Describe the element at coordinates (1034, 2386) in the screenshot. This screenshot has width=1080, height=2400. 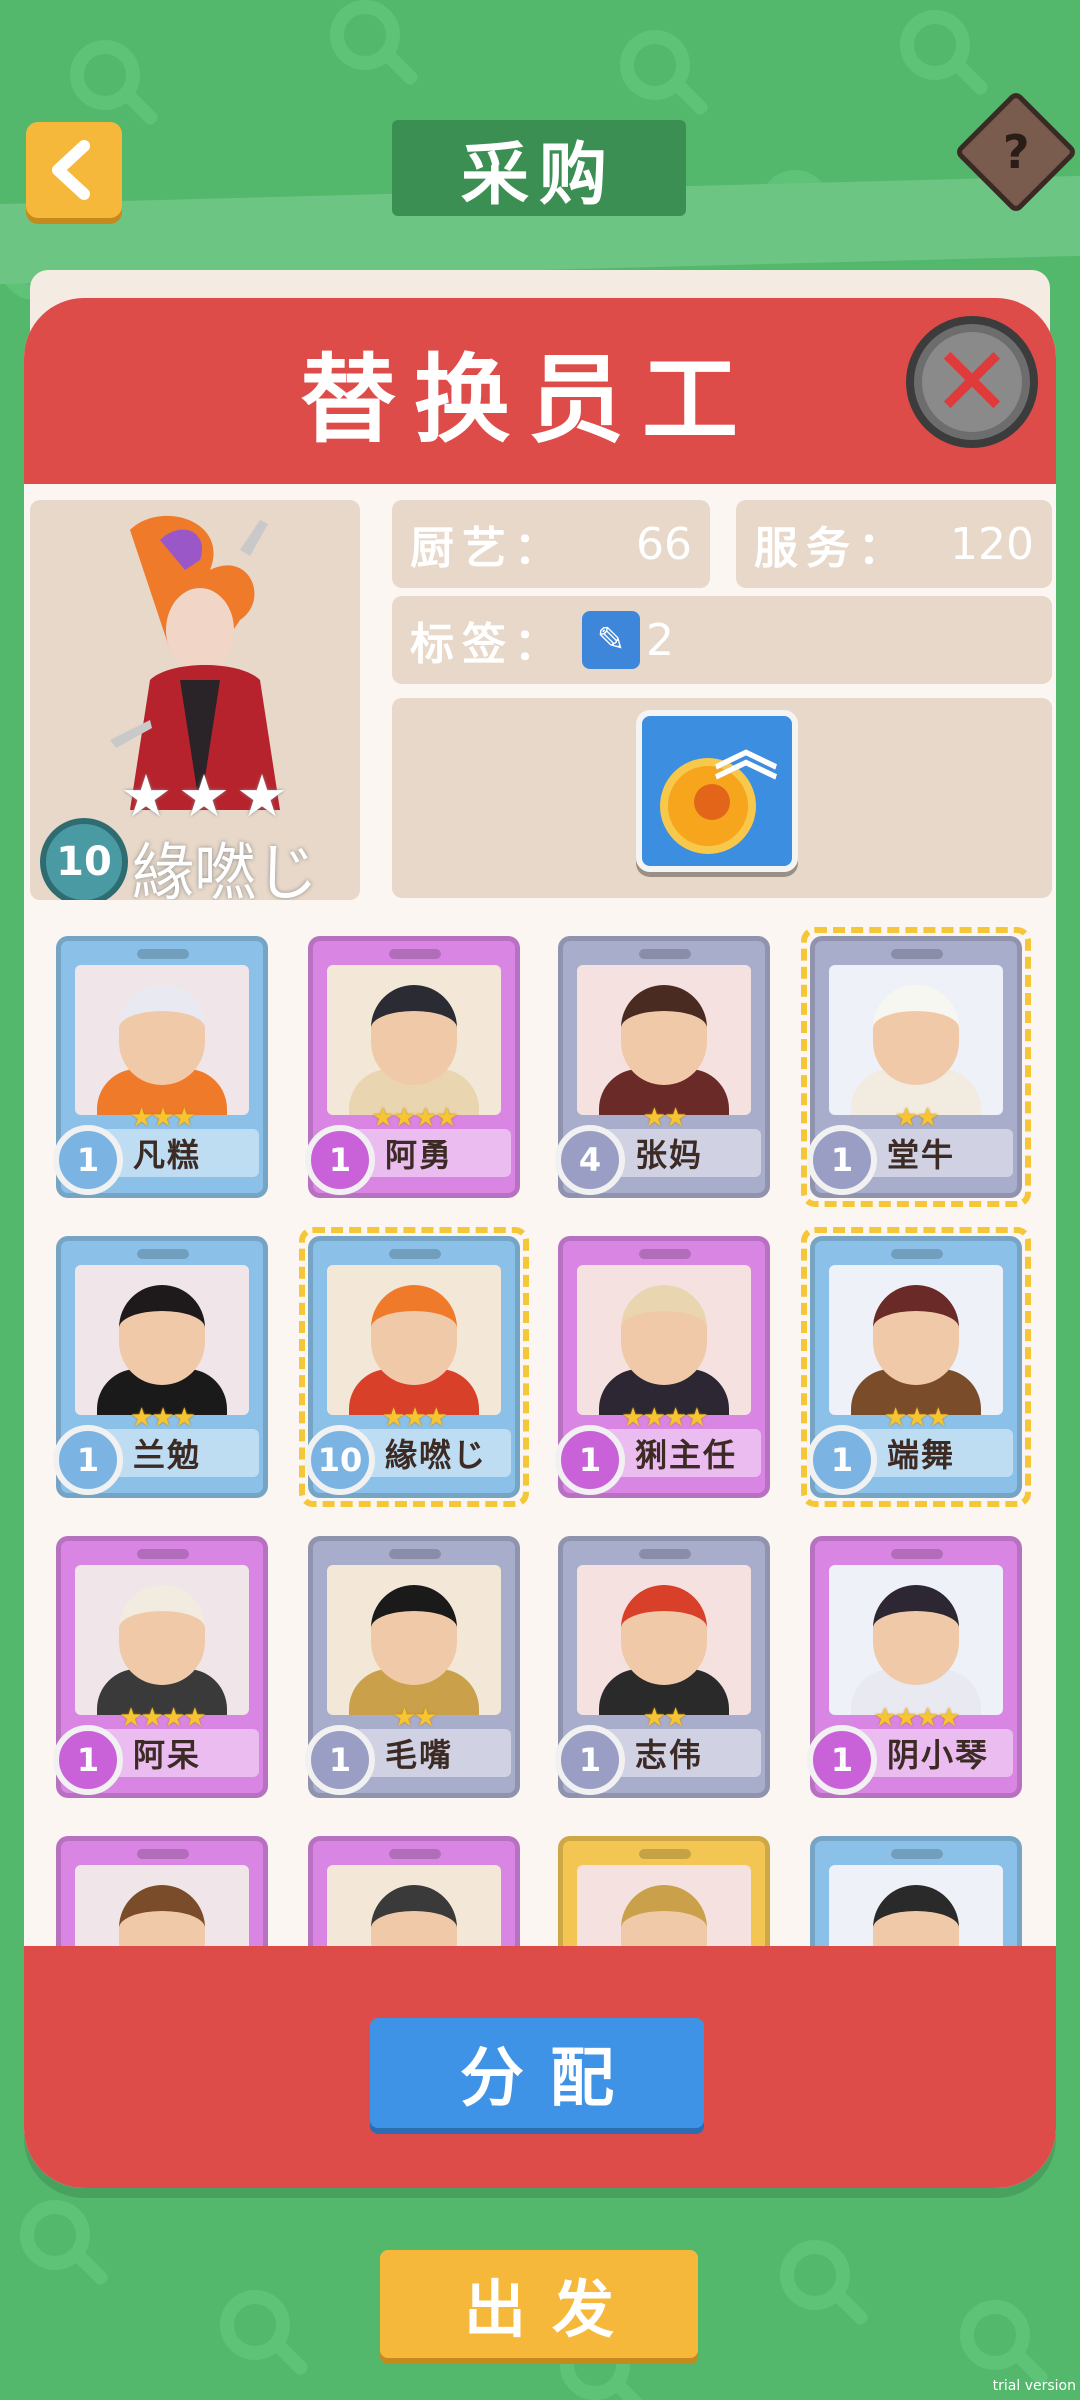
I see `watermark-text: trial version` at that location.